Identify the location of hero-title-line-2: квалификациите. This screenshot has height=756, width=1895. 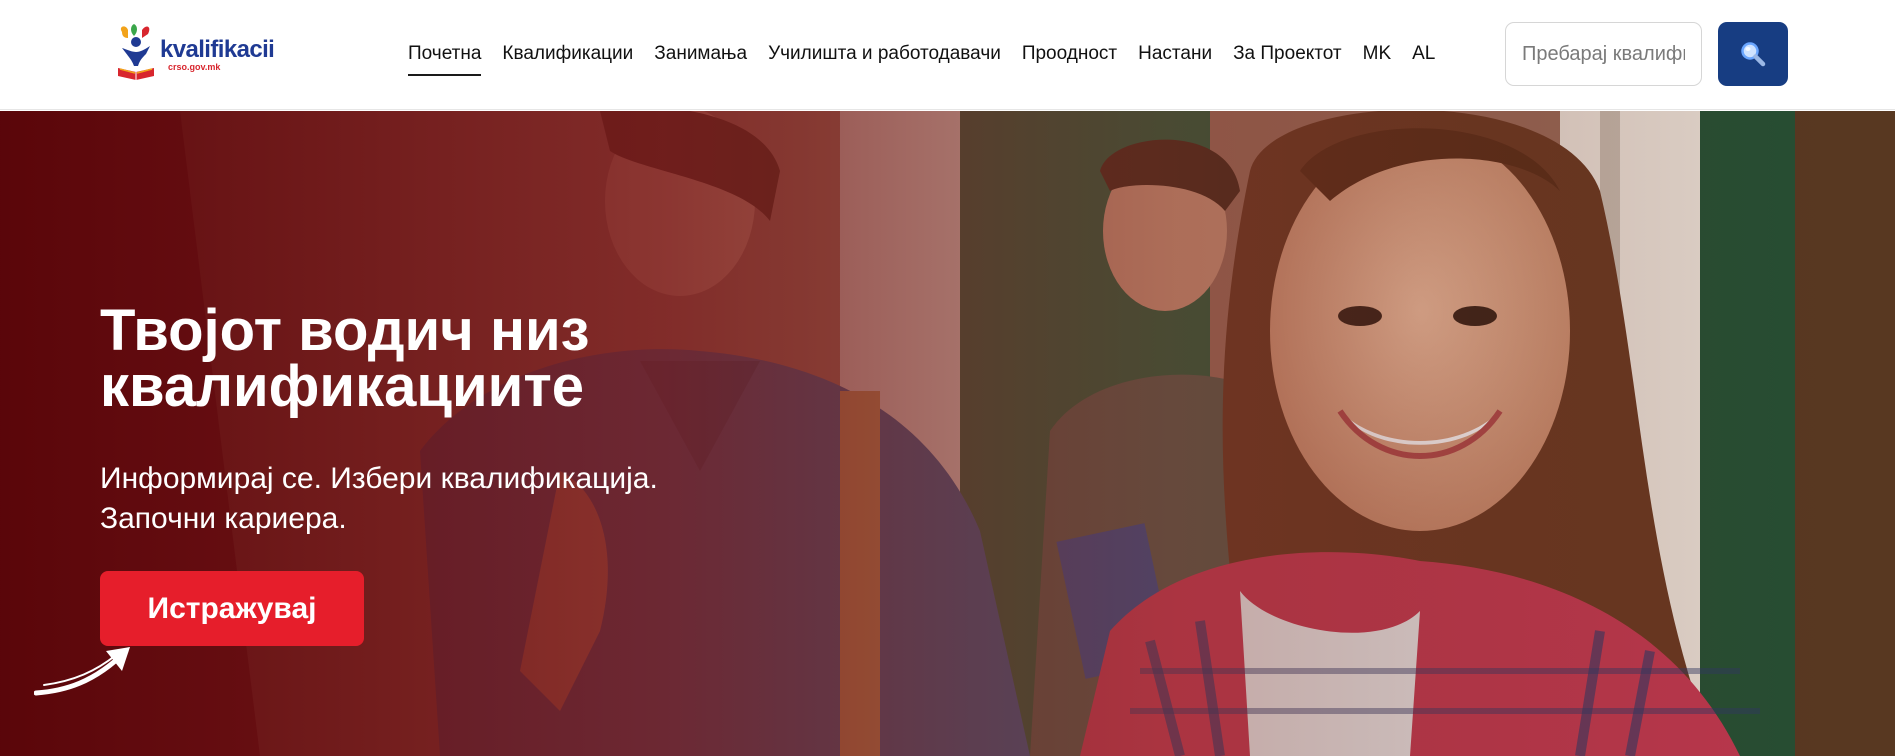
(342, 386).